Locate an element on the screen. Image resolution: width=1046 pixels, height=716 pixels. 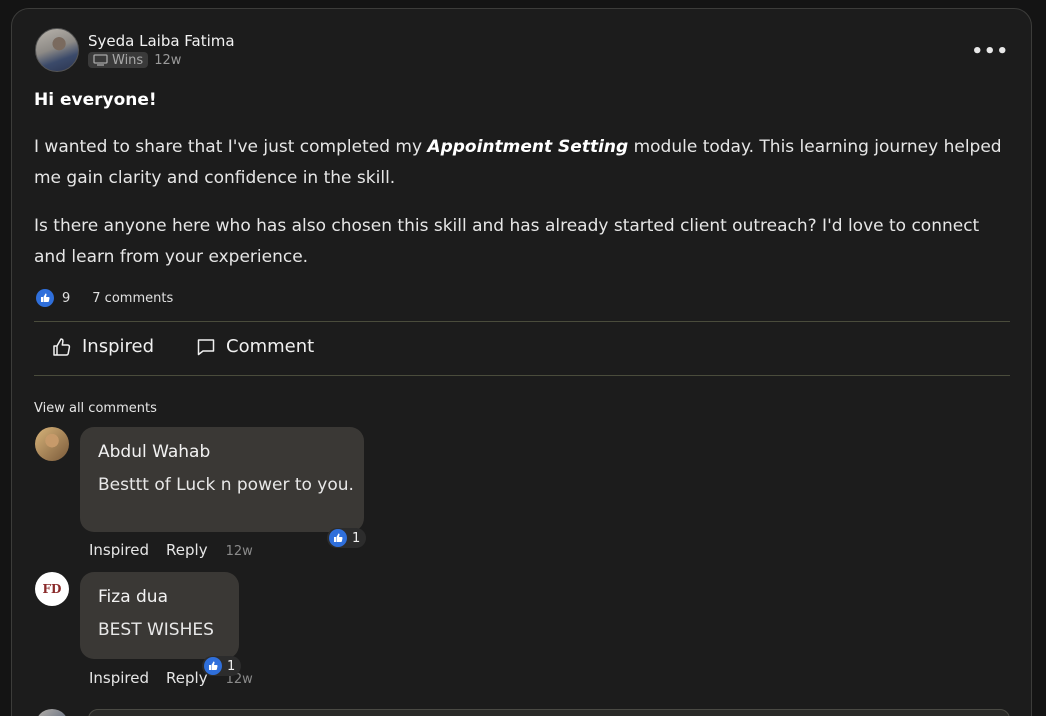
comments-count-link: 7 comments is located at coordinates (132, 298).